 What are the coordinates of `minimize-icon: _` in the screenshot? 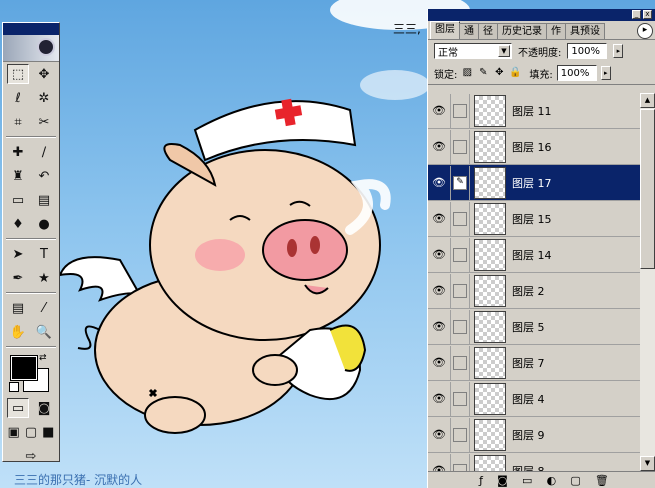 It's located at (636, 14).